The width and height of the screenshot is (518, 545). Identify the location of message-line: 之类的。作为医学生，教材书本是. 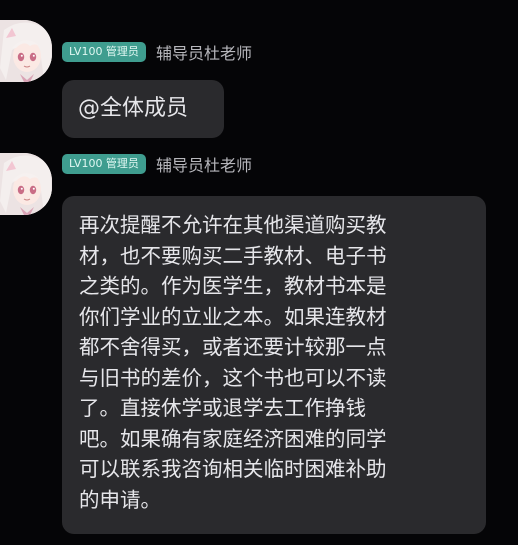
(233, 286).